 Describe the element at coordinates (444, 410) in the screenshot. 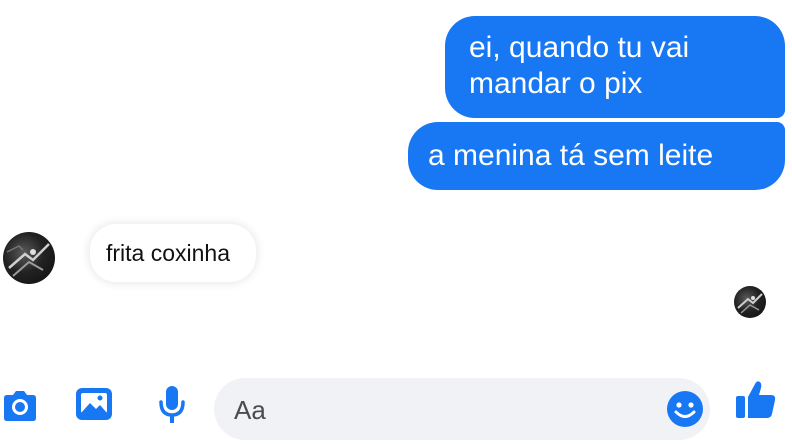

I see `message-input` at that location.